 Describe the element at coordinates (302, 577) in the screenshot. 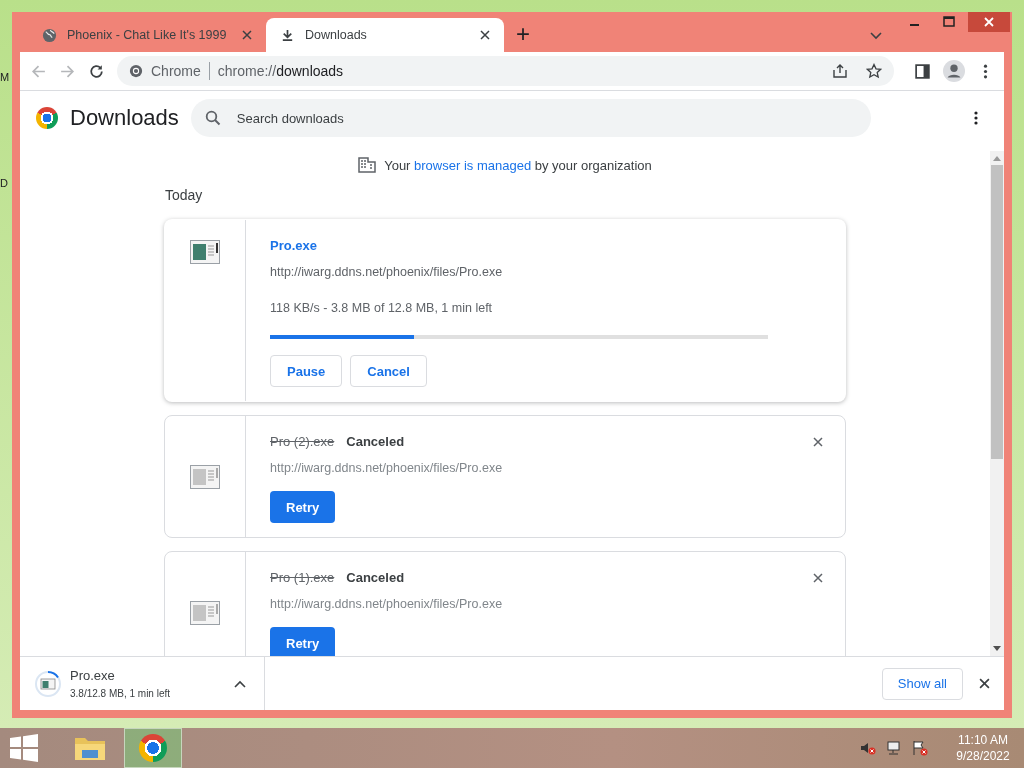

I see `file-name: Pro (1).exe` at that location.